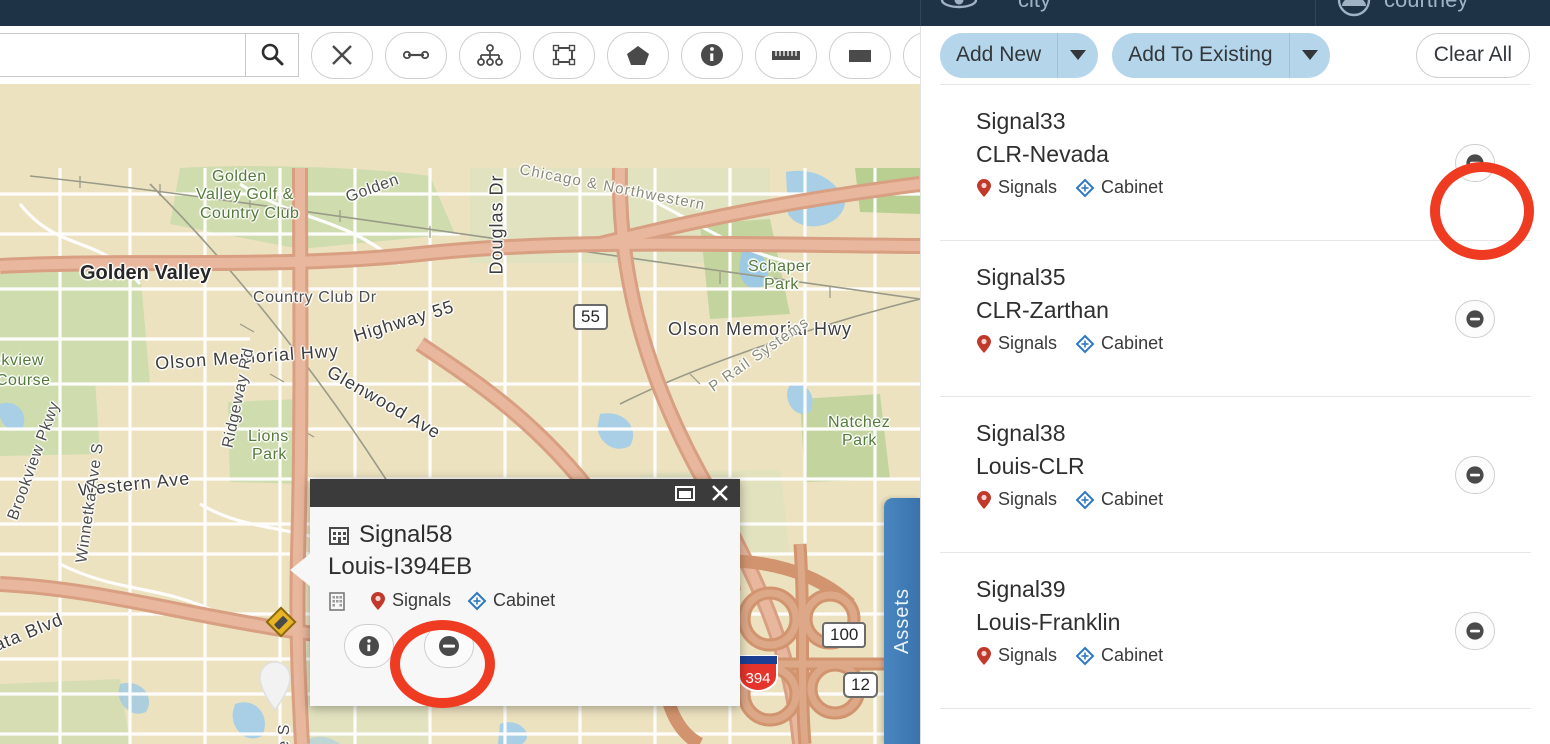 The width and height of the screenshot is (1550, 744). What do you see at coordinates (638, 55) in the screenshot?
I see `select-by-polygon-tool` at bounding box center [638, 55].